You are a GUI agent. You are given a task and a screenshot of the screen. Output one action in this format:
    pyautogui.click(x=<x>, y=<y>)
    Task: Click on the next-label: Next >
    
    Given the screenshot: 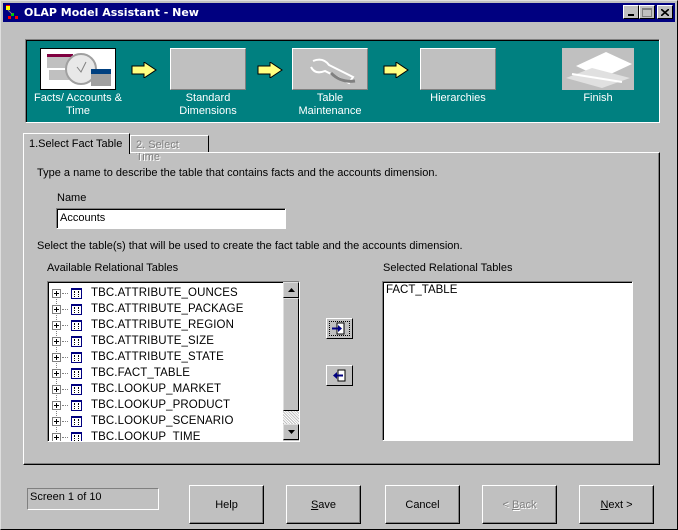 What is the action you would take?
    pyautogui.click(x=616, y=504)
    